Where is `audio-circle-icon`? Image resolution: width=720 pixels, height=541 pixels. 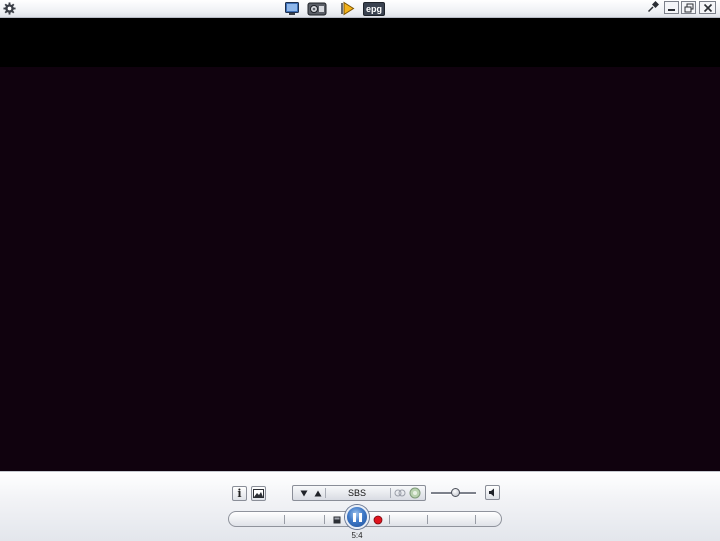 audio-circle-icon is located at coordinates (415, 493).